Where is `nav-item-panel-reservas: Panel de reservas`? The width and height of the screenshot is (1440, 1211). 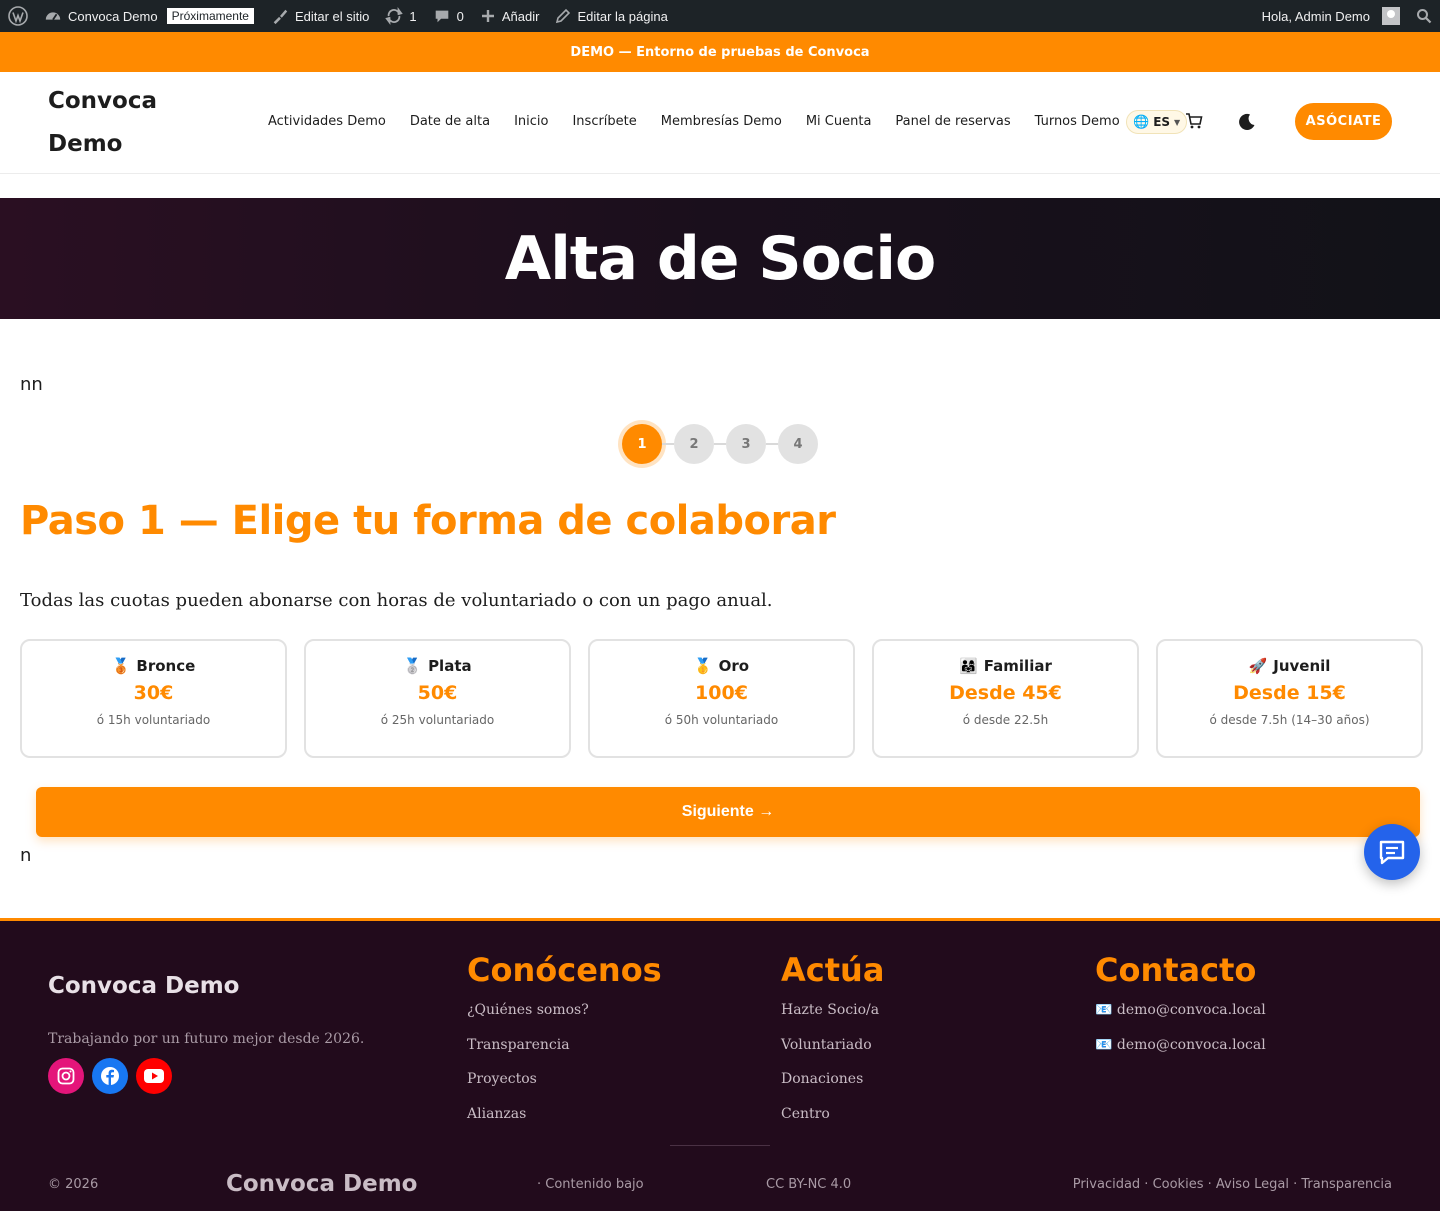 nav-item-panel-reservas: Panel de reservas is located at coordinates (952, 122).